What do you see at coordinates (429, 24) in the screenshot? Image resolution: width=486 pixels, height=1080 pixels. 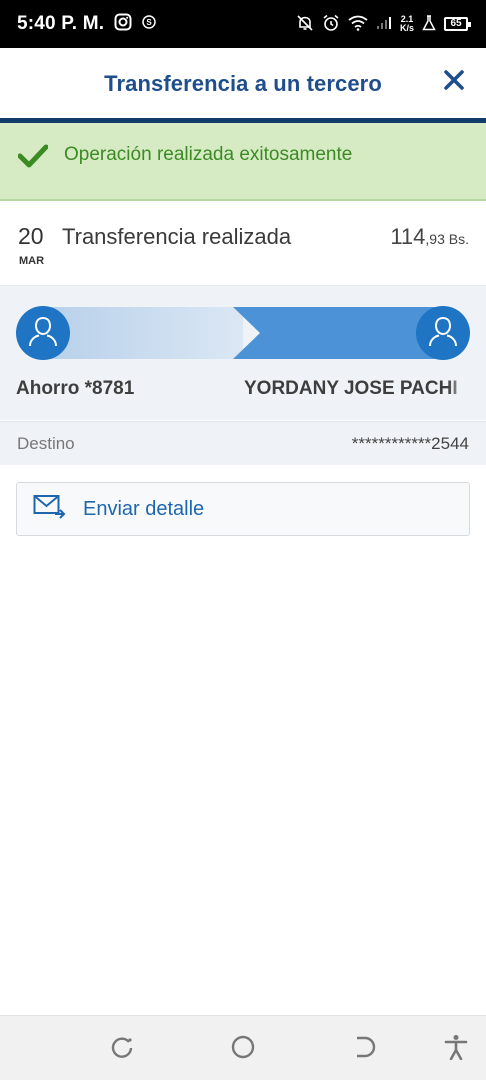 I see `flask-icon` at bounding box center [429, 24].